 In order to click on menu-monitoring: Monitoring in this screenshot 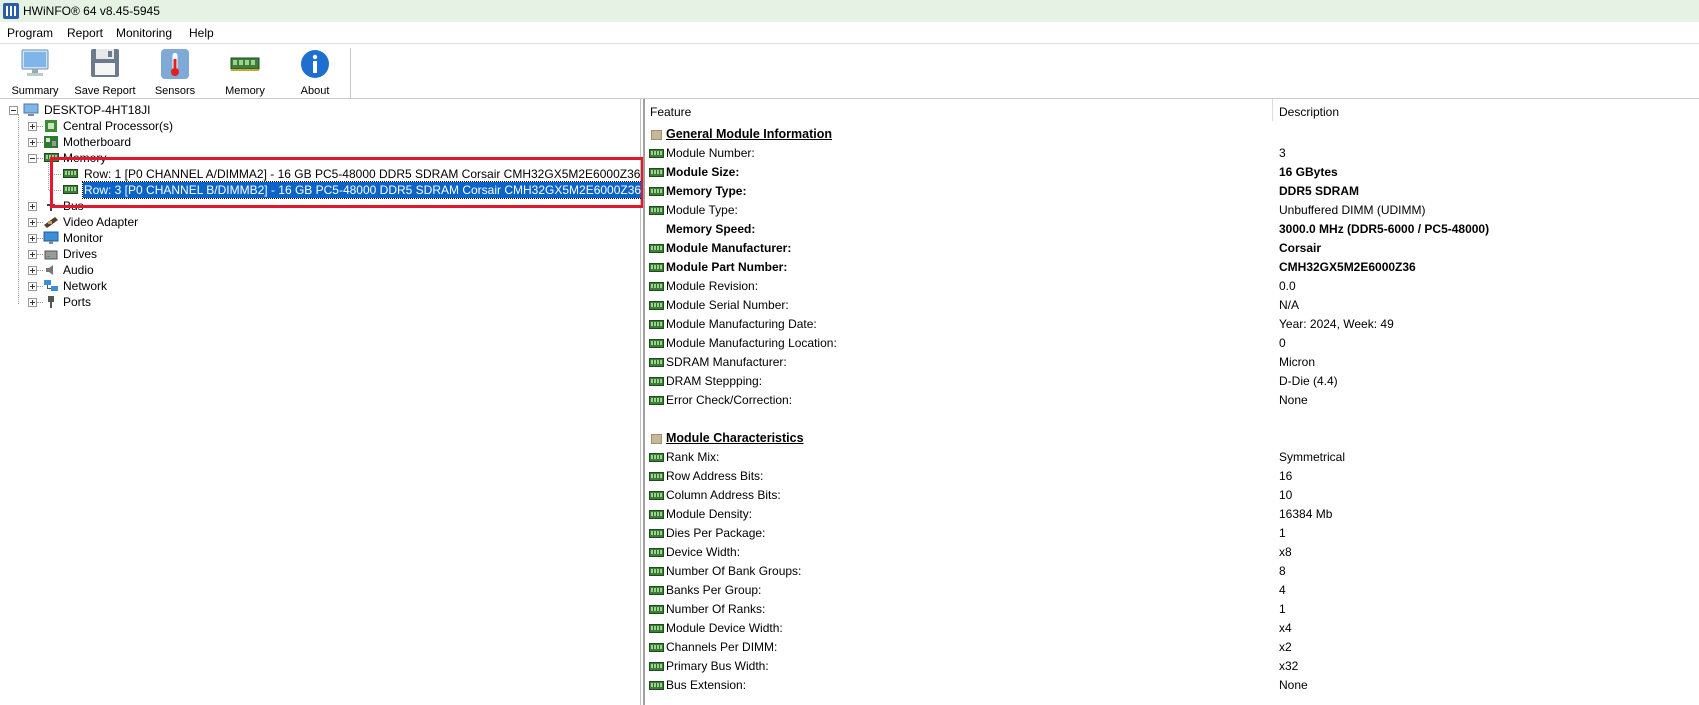, I will do `click(144, 33)`.